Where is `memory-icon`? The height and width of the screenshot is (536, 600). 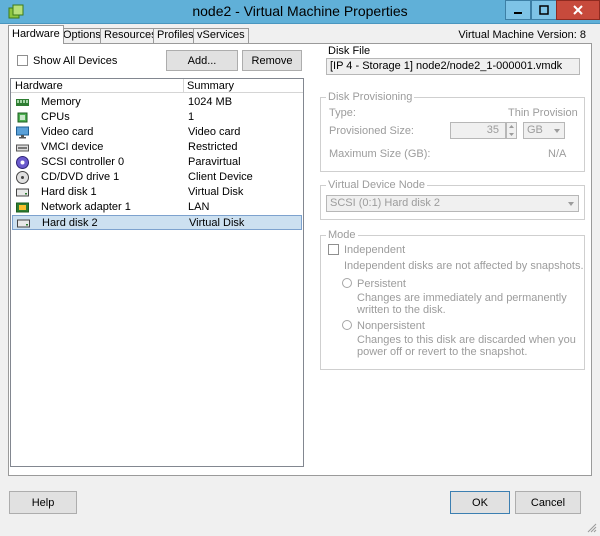
memory-icon is located at coordinates (22, 102).